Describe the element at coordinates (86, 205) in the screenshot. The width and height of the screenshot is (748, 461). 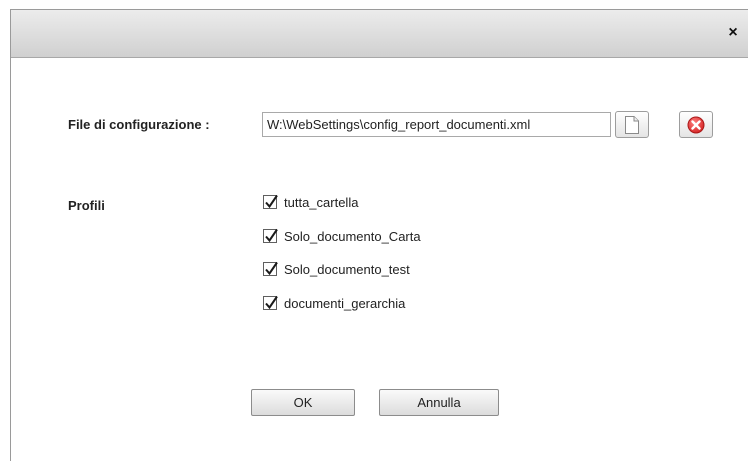
I see `profiles-label: Profili` at that location.